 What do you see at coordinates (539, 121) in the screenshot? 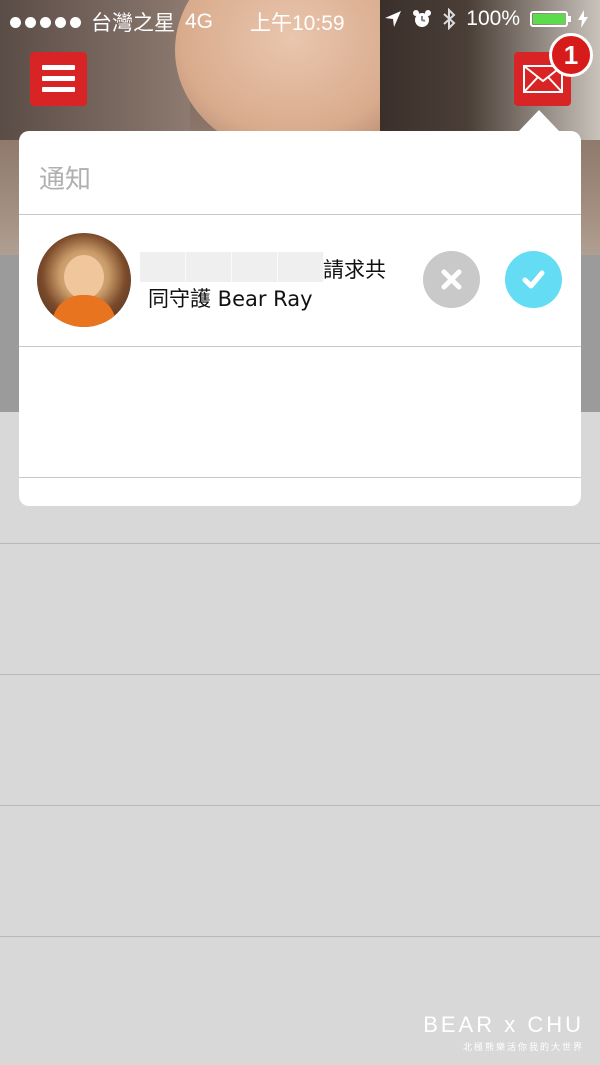
I see `popover-pointer` at bounding box center [539, 121].